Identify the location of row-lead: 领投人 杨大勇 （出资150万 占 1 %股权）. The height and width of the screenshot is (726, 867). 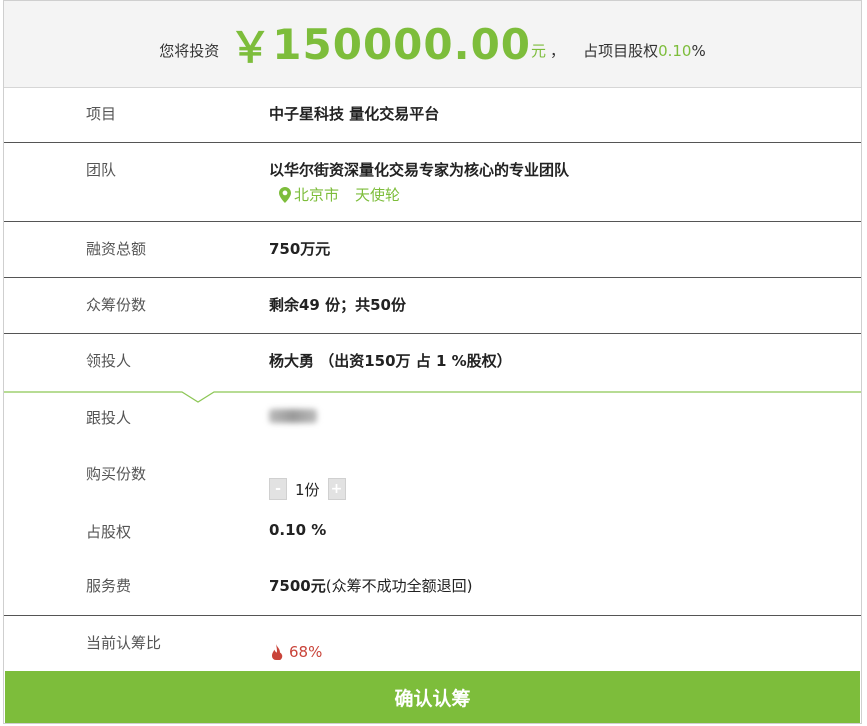
(432, 362).